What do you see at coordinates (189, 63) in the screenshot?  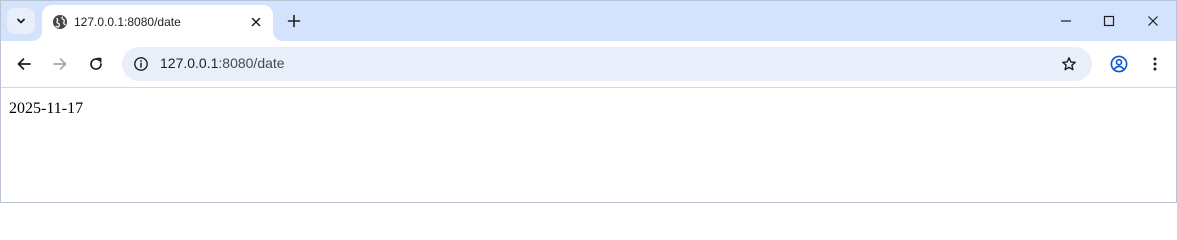 I see `url-host: 127.0.0.1` at bounding box center [189, 63].